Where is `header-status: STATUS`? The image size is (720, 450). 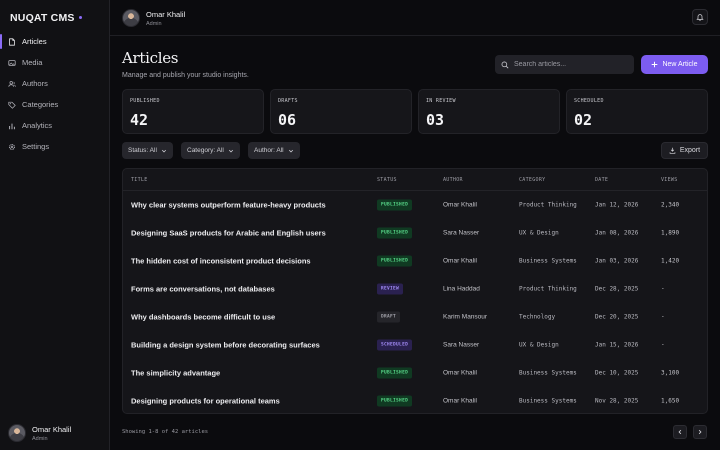 header-status: STATUS is located at coordinates (387, 180).